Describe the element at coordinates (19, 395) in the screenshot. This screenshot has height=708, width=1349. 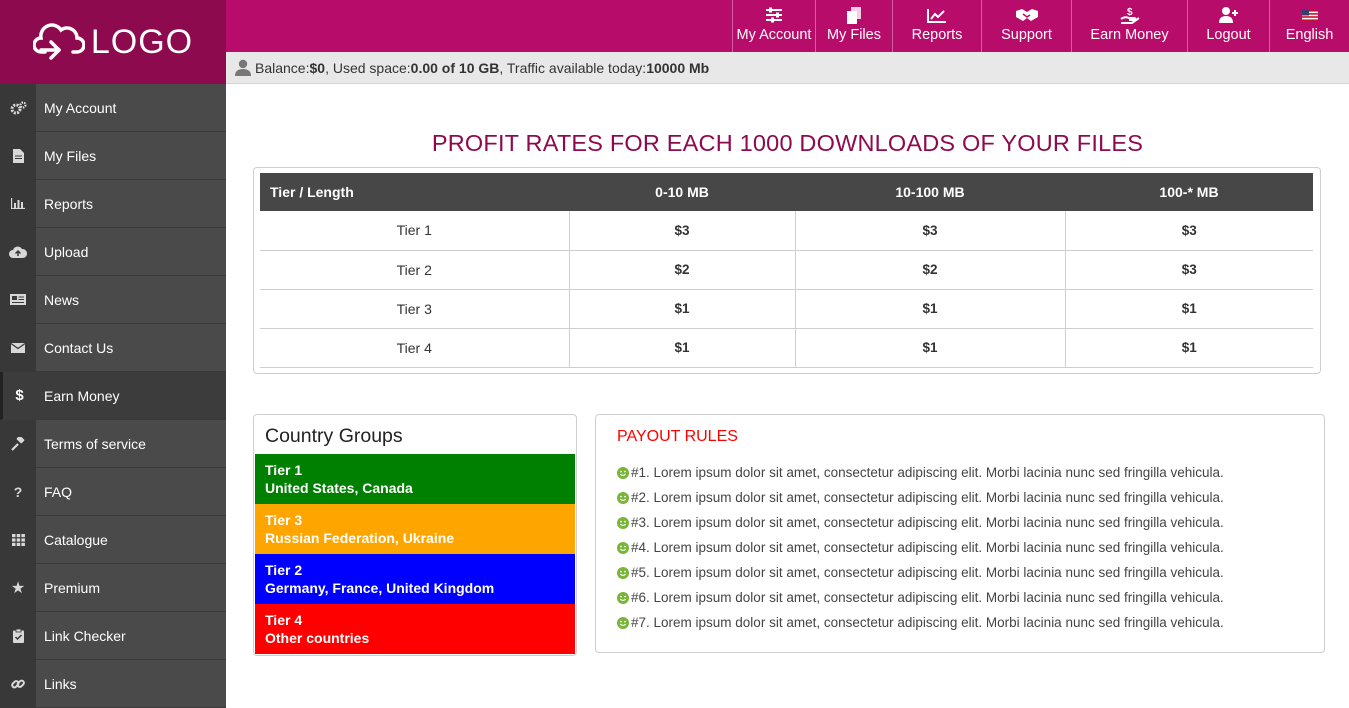
I see `dollar-icon: $` at that location.